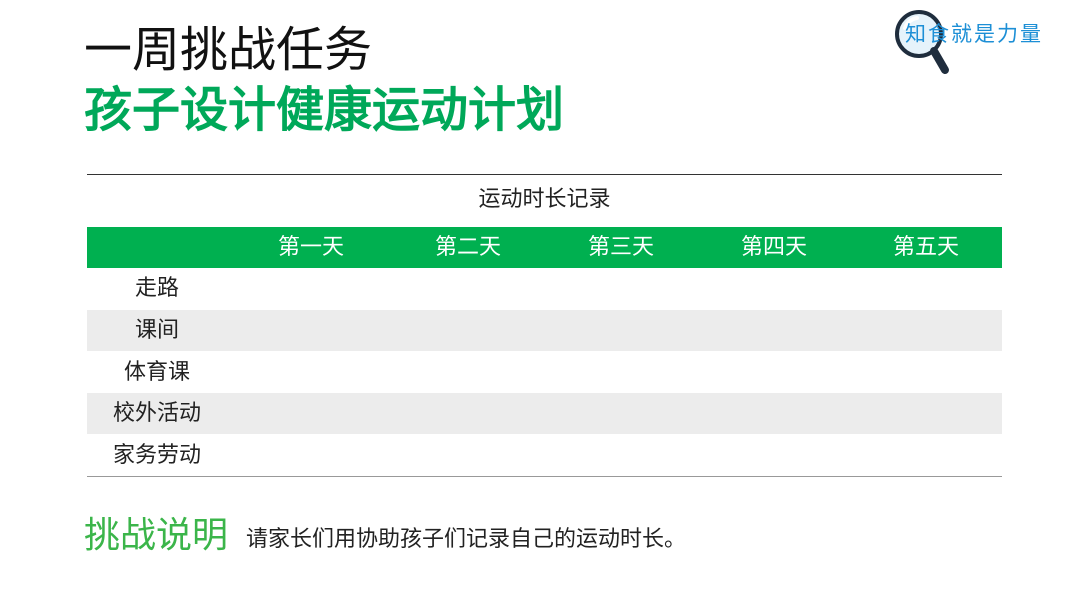  What do you see at coordinates (544, 199) in the screenshot?
I see `table-caption: 运动时长记录` at bounding box center [544, 199].